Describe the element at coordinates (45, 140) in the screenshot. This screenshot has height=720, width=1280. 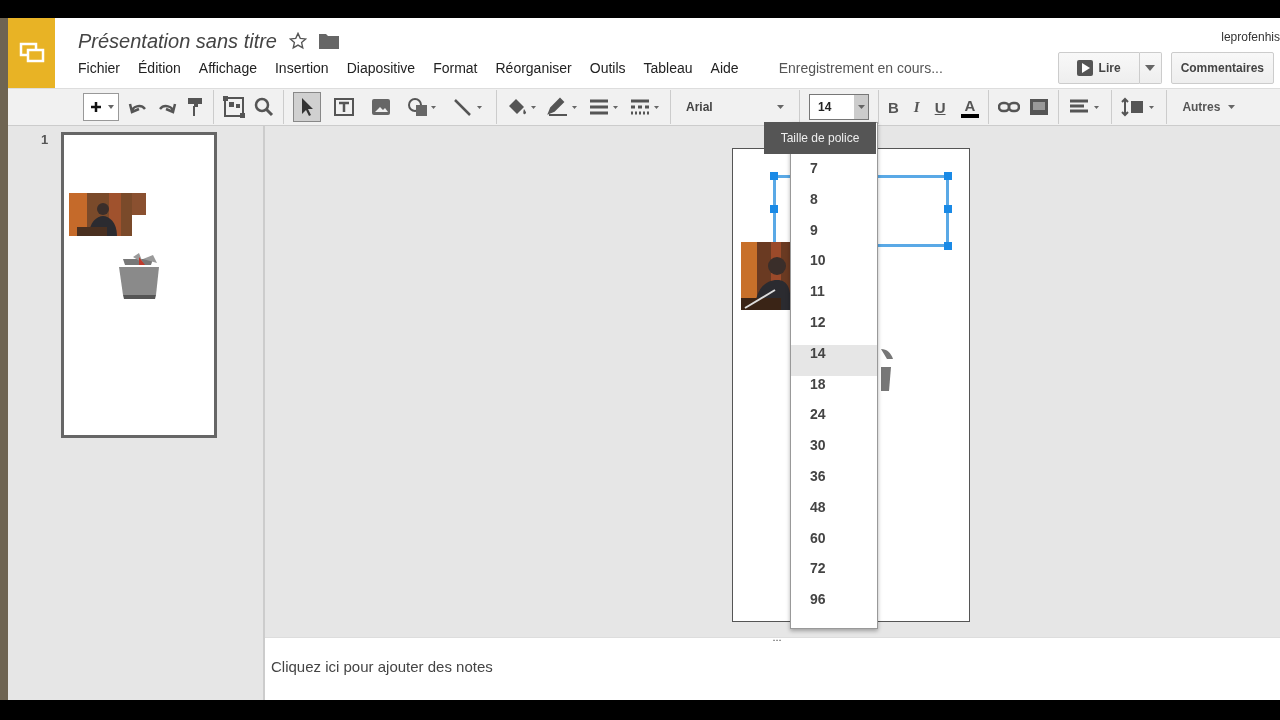
I see `slide-number: 1` at that location.